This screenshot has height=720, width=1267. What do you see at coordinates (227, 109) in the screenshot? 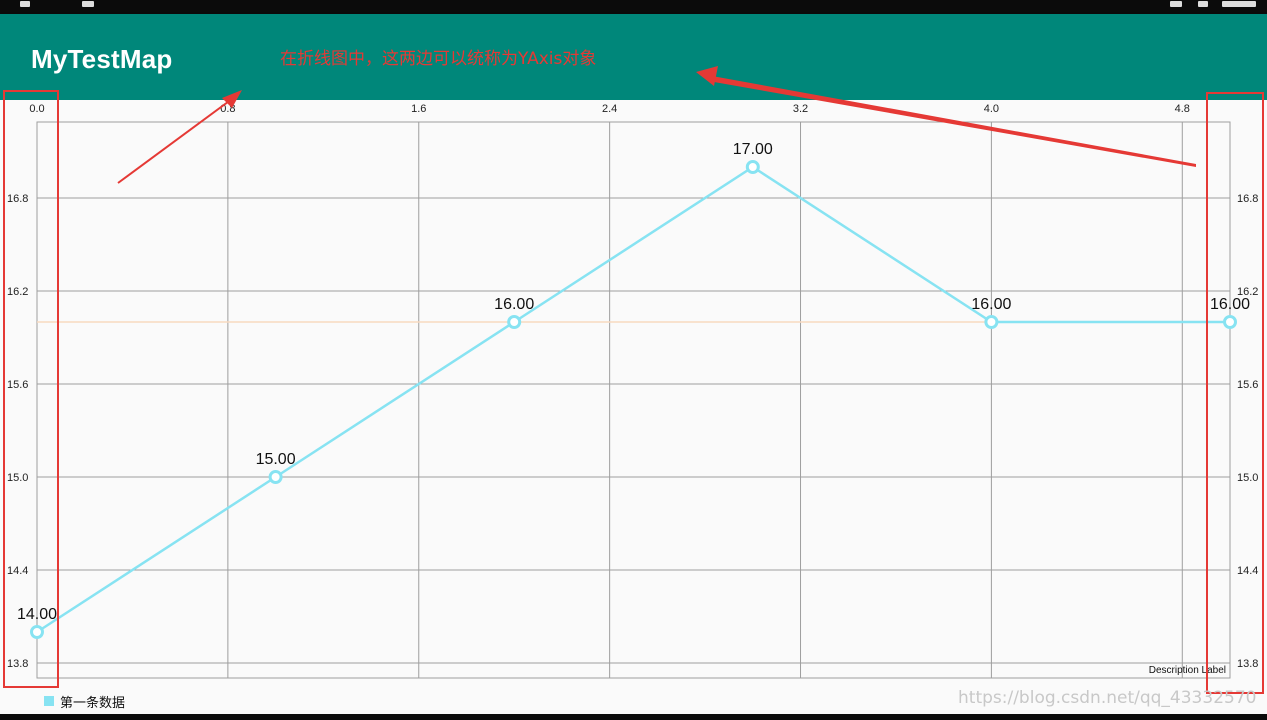
I see `x-tick-label: 0.8` at bounding box center [227, 109].